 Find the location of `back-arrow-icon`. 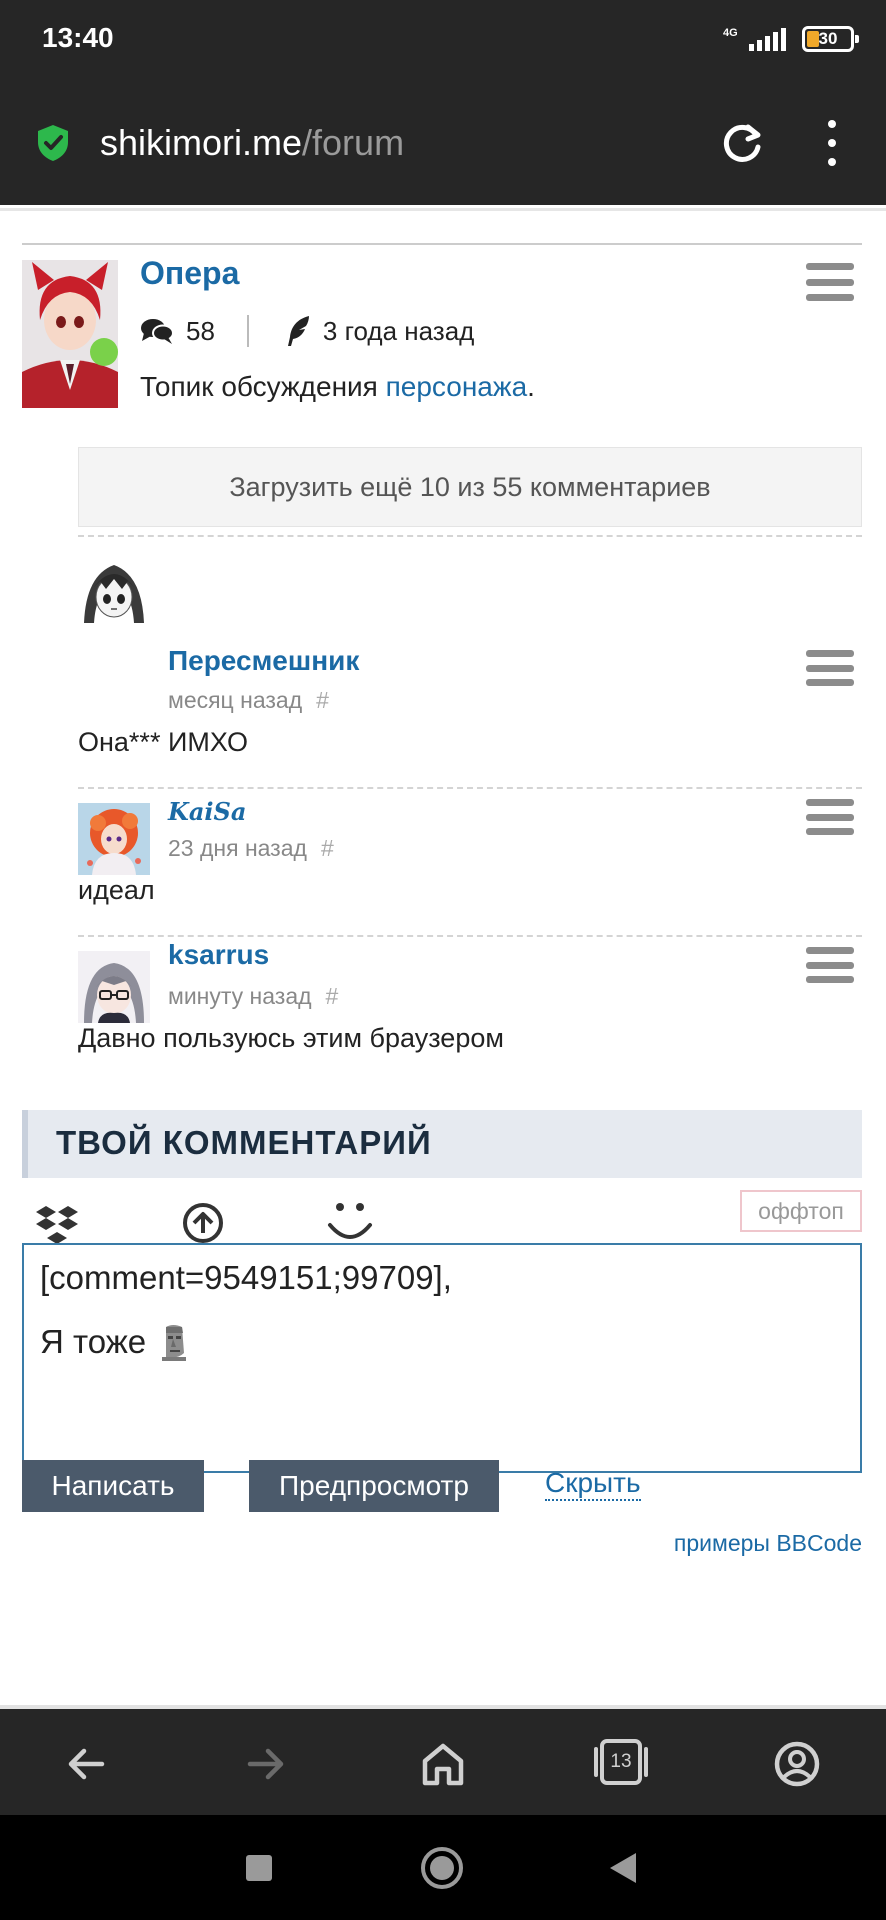

back-arrow-icon is located at coordinates (87, 1764).